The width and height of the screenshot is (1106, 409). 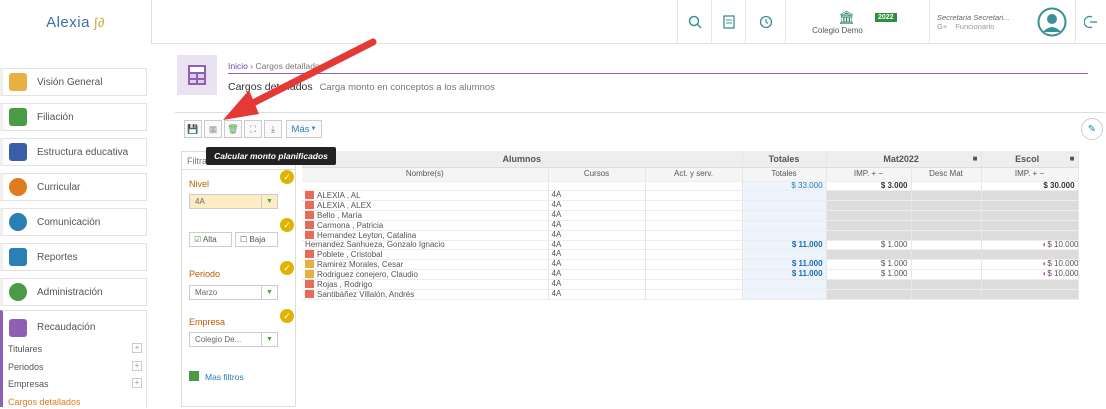 I want to click on col-nombre: Nombre(s), so click(x=425, y=174).